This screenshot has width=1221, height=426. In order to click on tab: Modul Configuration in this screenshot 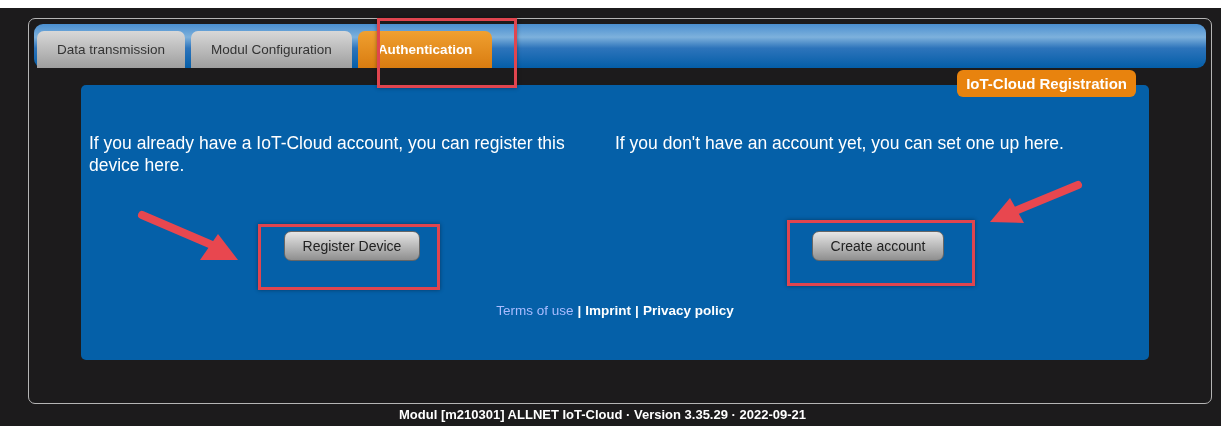, I will do `click(271, 49)`.